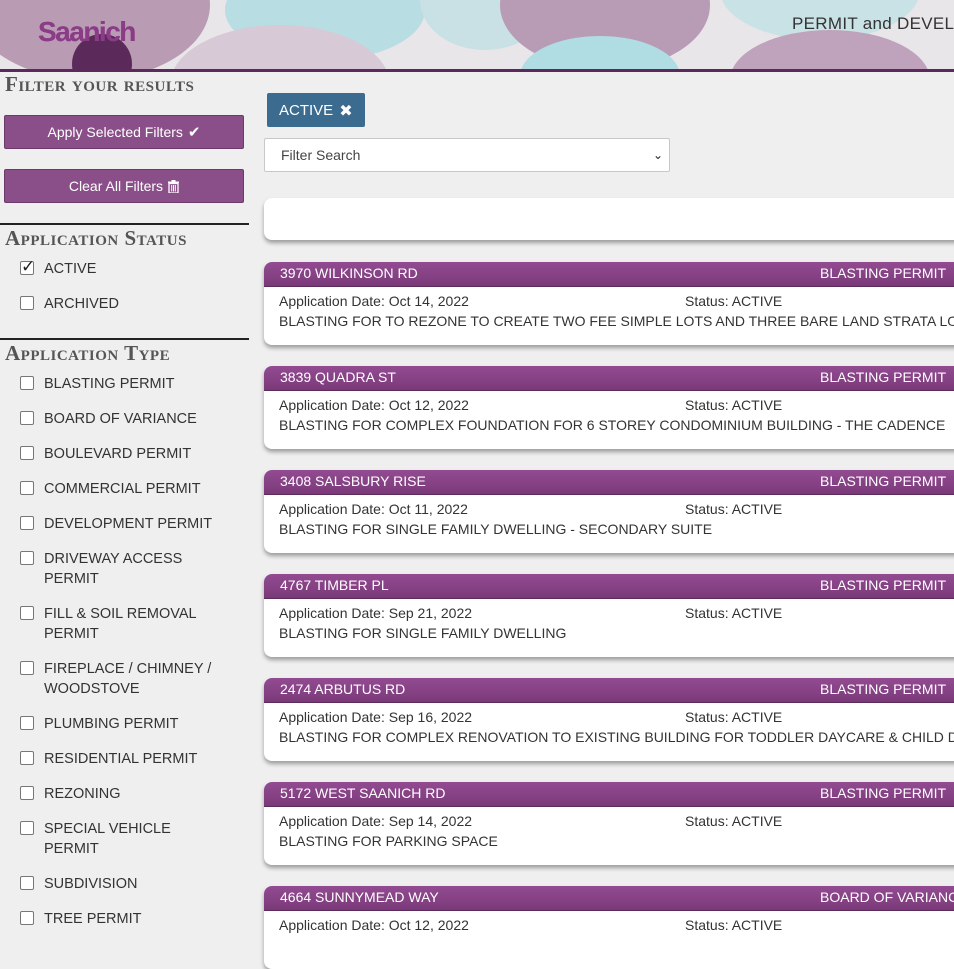 Image resolution: width=954 pixels, height=969 pixels. Describe the element at coordinates (306, 110) in the screenshot. I see `chip-label: ACTIVE` at that location.